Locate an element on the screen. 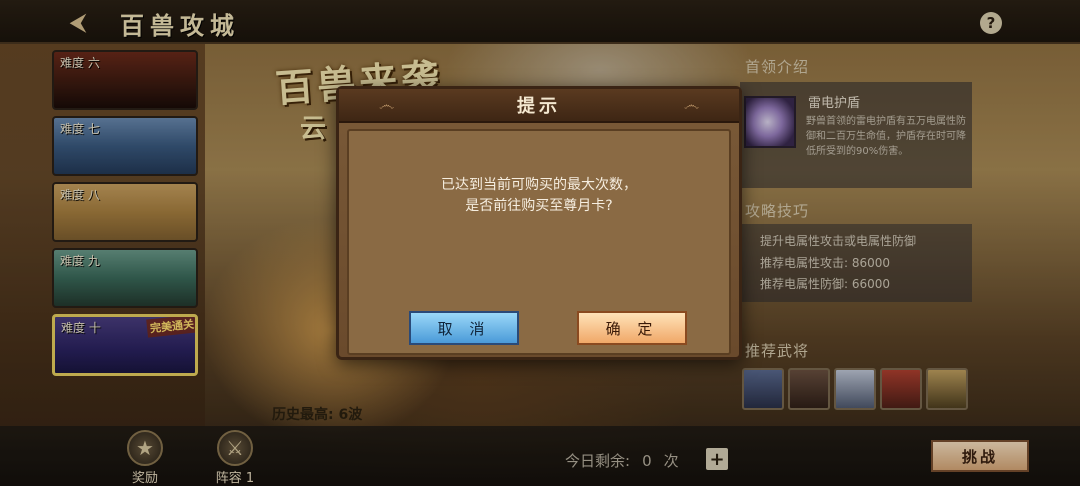 Image resolution: width=1080 pixels, height=486 pixels. dialog-message-line: 是否前往购买至尊月卡? is located at coordinates (539, 206).